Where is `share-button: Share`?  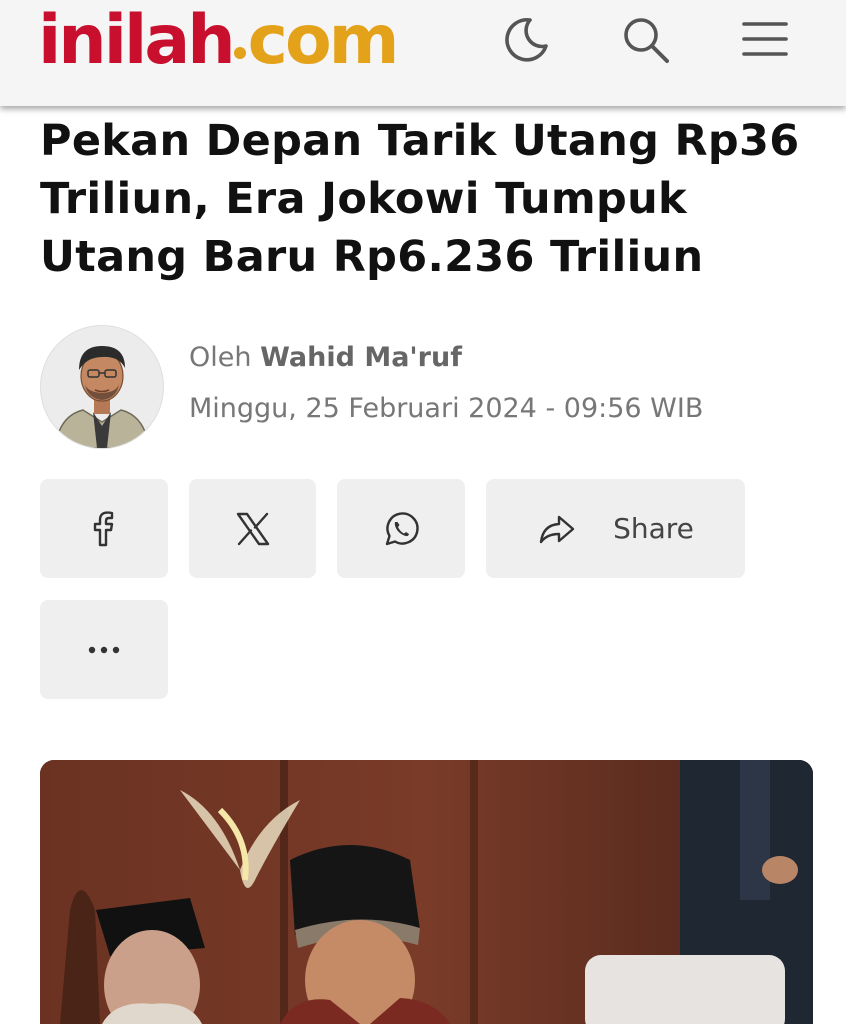 share-button: Share is located at coordinates (615, 528).